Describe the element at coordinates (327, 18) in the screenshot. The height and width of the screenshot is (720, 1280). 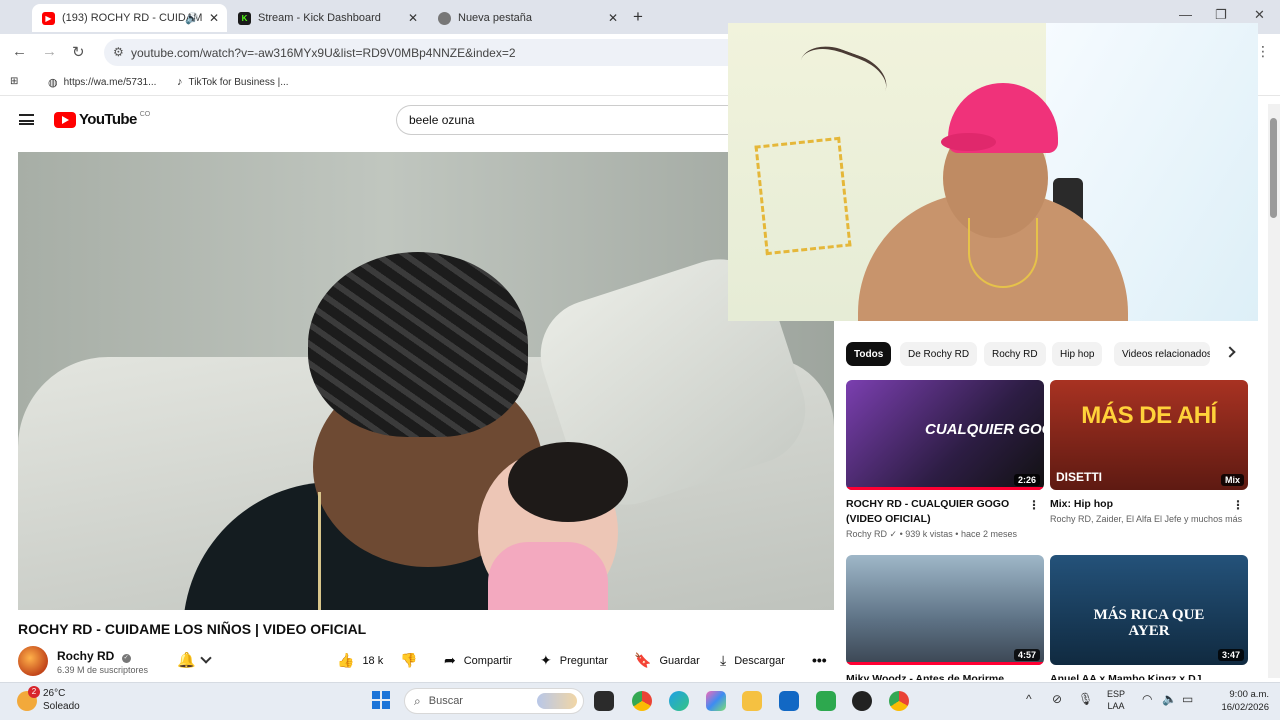
I see `tab-kick-dashboard: K Stream - Kick Dashboard ✕` at that location.